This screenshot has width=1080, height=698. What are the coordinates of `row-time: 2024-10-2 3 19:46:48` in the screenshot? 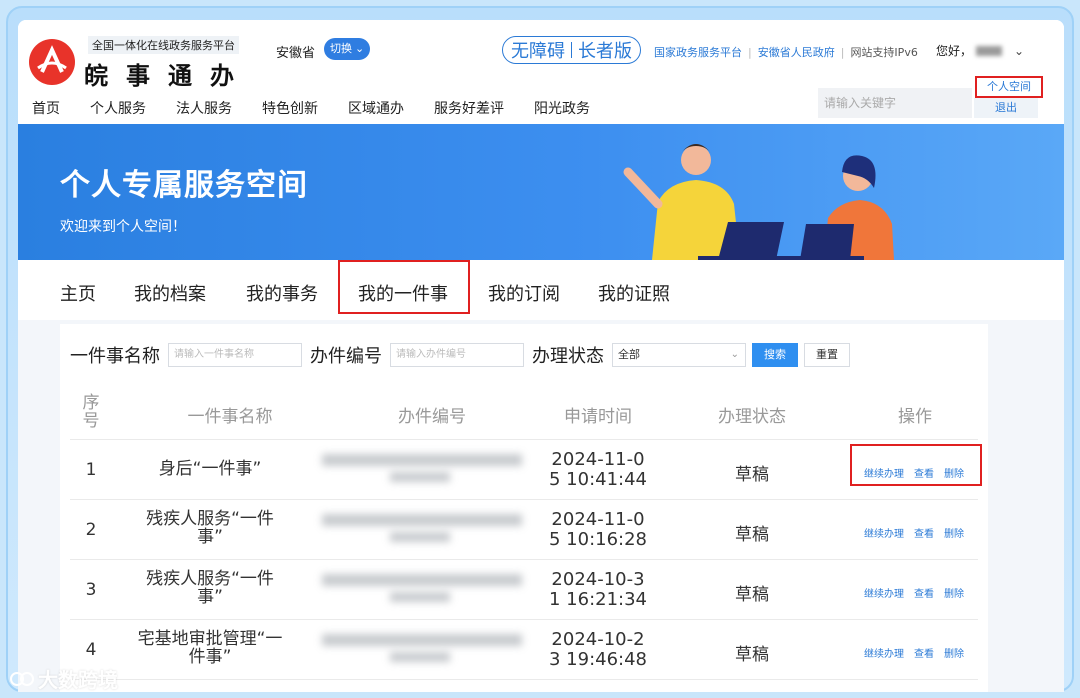 It's located at (598, 650).